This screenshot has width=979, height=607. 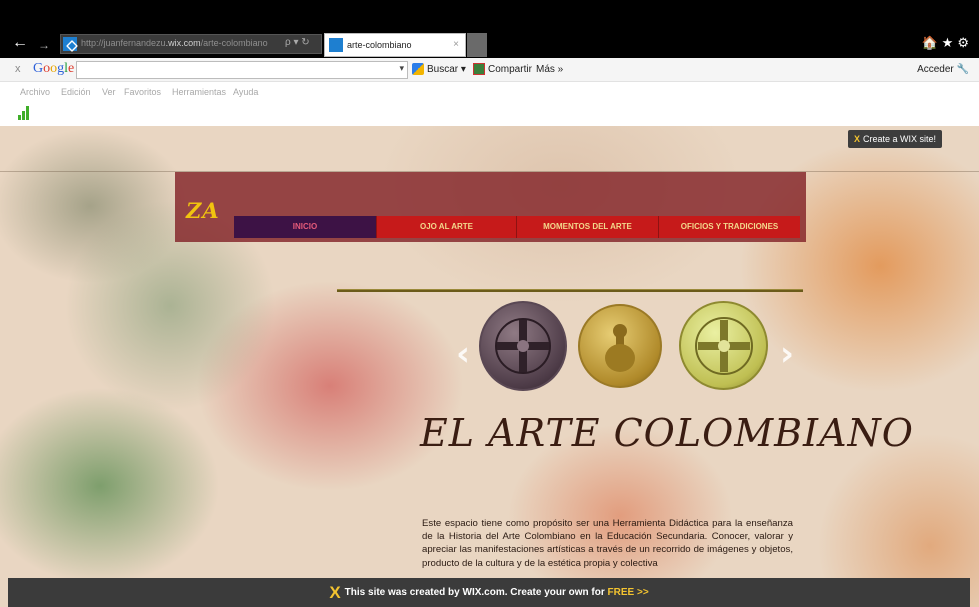 I want to click on new-tab-button, so click(x=477, y=45).